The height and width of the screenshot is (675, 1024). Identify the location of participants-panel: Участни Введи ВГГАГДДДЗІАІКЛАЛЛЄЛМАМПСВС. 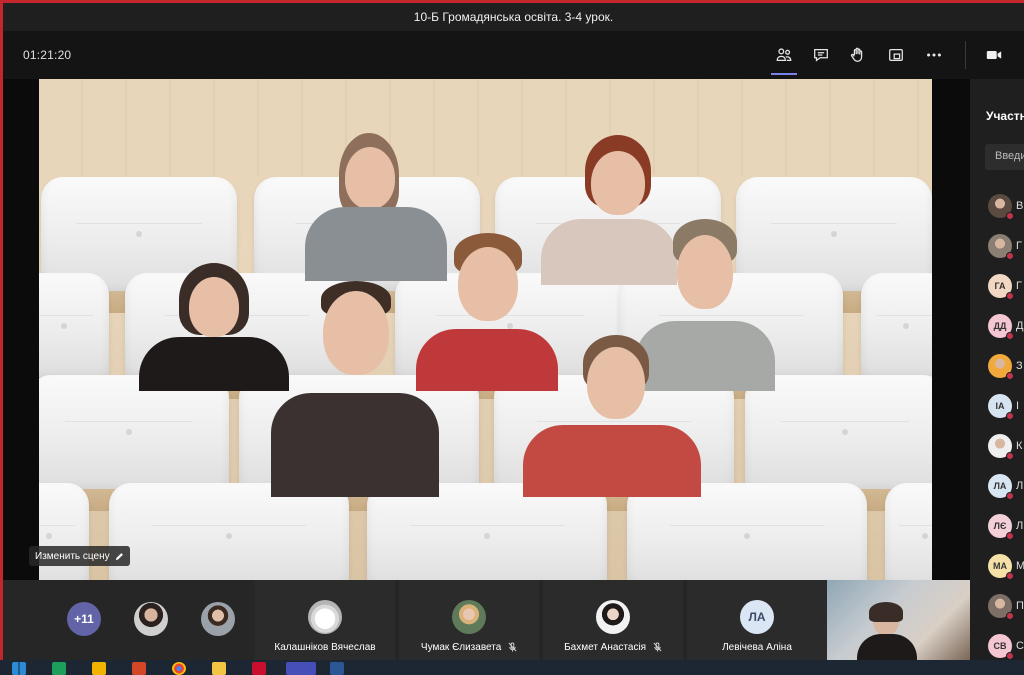
(997, 369).